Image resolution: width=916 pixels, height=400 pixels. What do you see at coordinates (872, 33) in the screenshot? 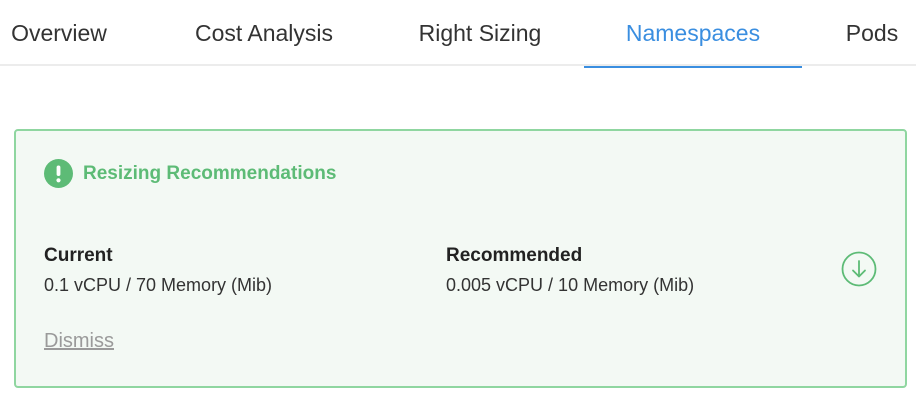
I see `tab-pods: Pods` at bounding box center [872, 33].